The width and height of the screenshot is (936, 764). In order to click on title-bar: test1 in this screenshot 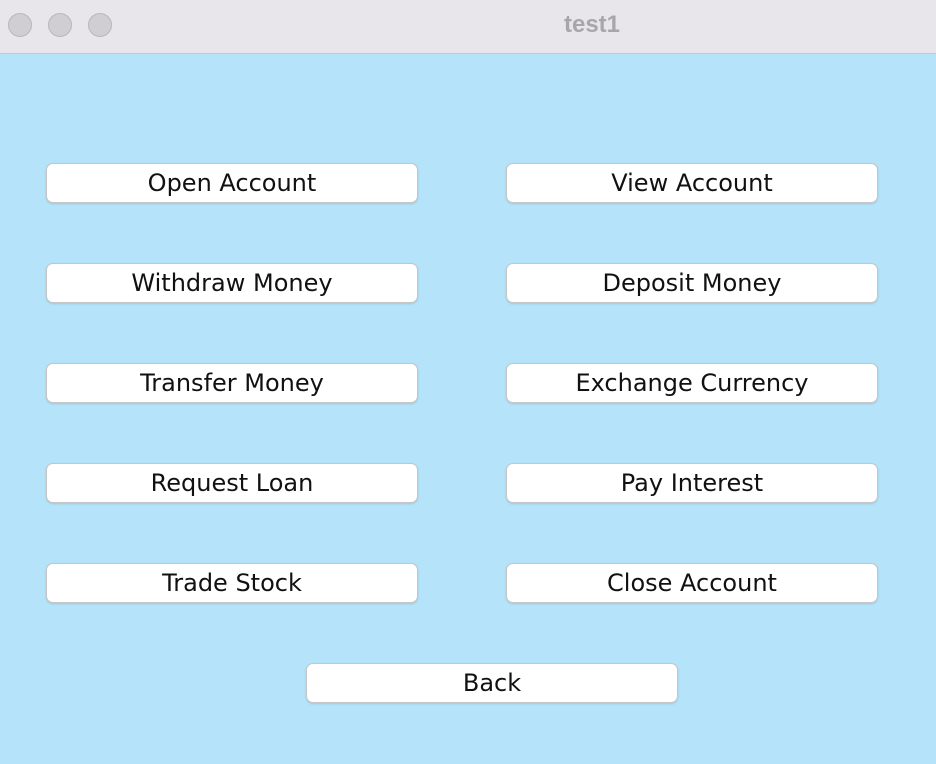, I will do `click(468, 27)`.